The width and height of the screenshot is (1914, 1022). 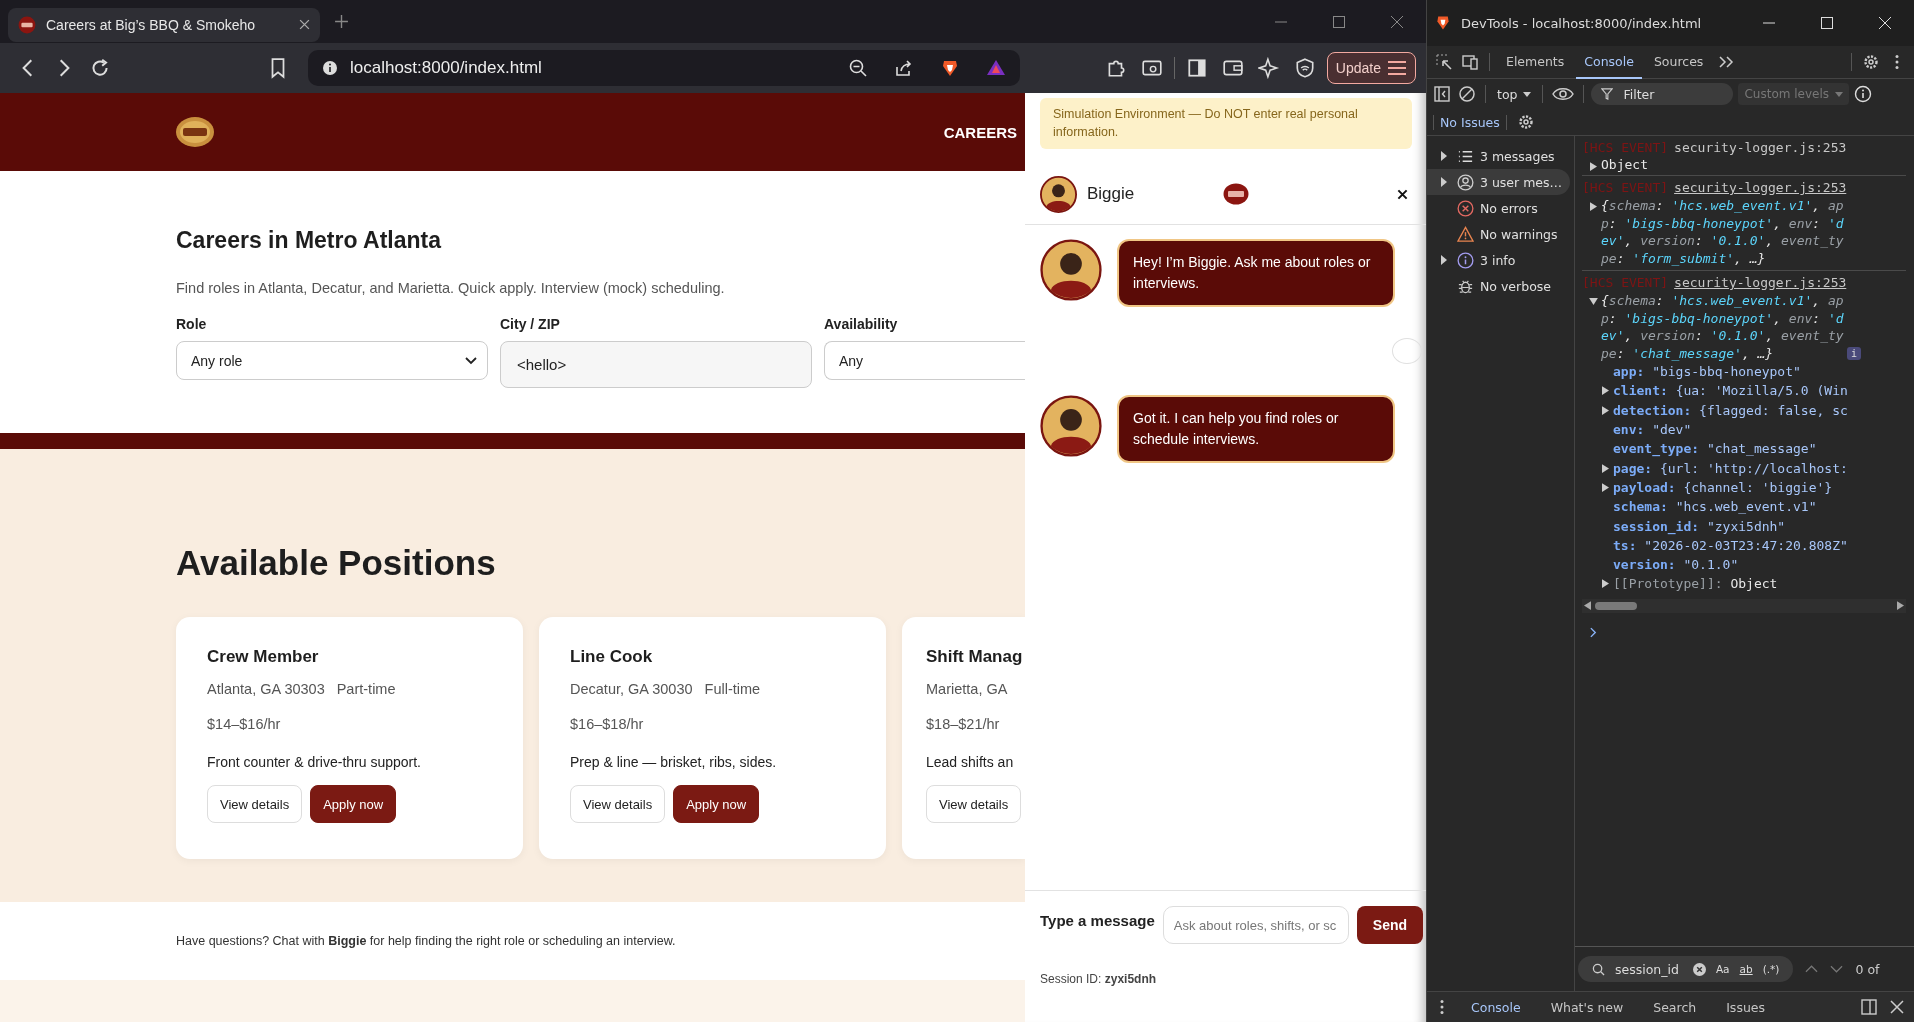 What do you see at coordinates (1686, 969) in the screenshot?
I see `search-field: session_id Aa ab (.*)` at bounding box center [1686, 969].